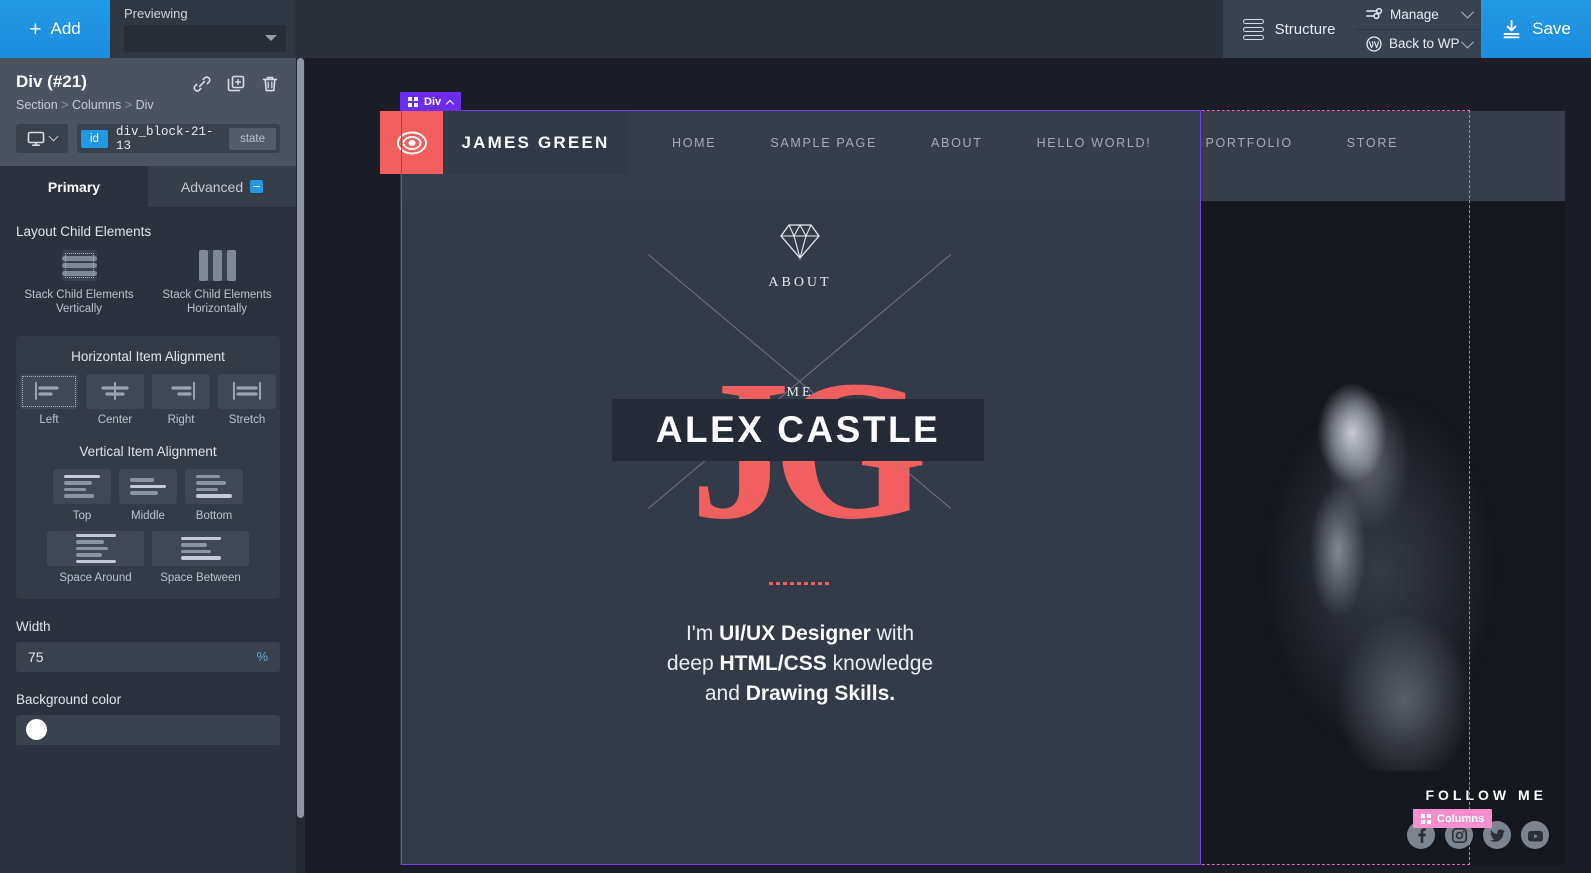 This screenshot has width=1591, height=873. I want to click on columns-badge-label: Columns, so click(1461, 818).